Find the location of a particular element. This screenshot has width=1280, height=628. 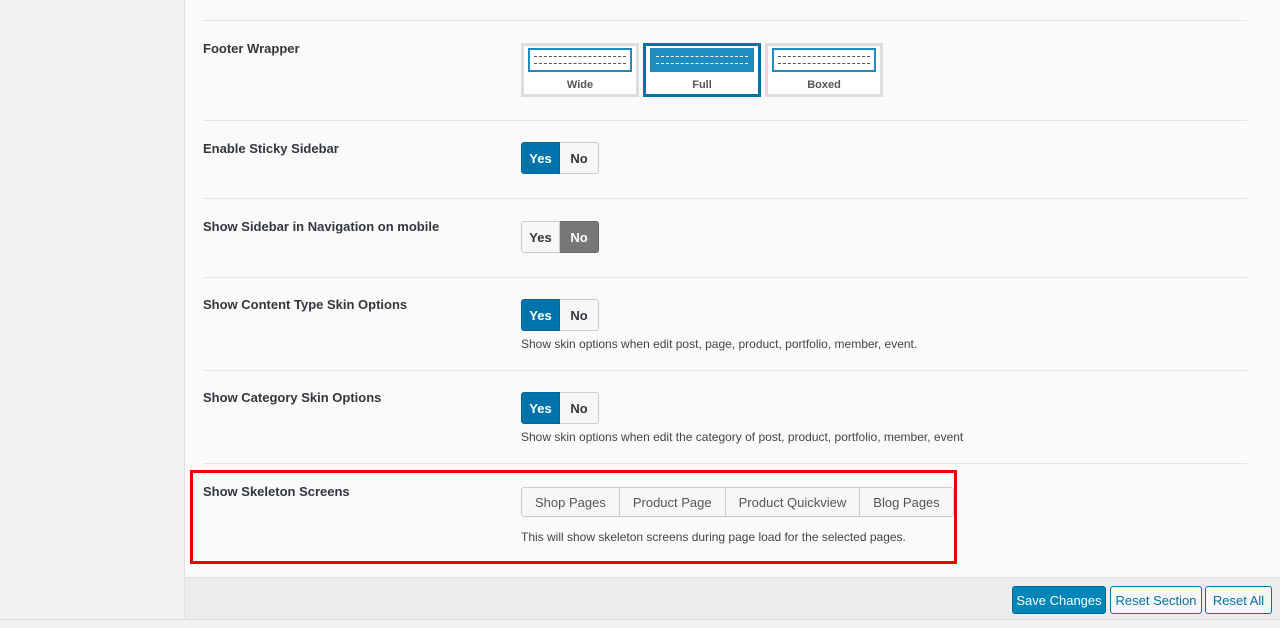

options-footer: Save Changes Reset Section Reset All is located at coordinates (732, 598).